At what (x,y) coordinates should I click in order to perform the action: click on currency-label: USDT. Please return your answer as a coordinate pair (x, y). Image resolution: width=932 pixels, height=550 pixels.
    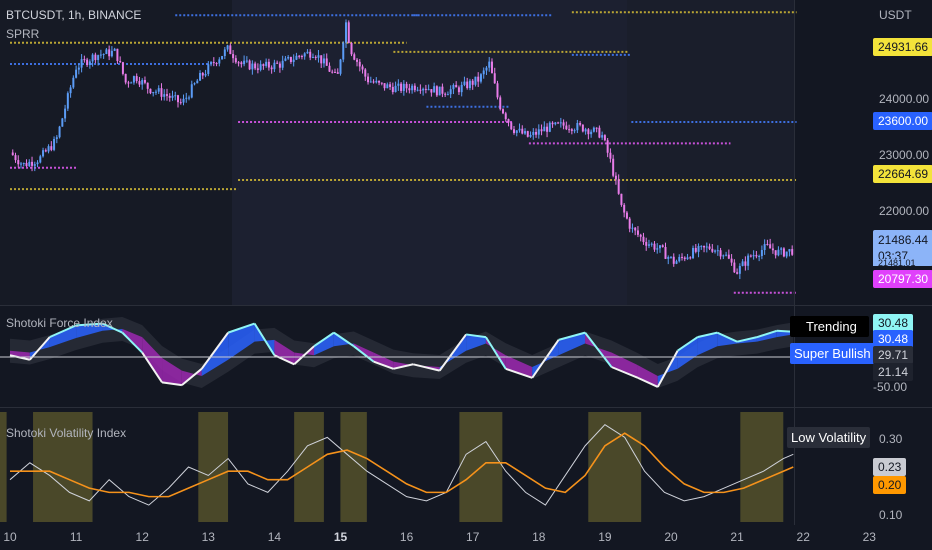
    Looking at the image, I should click on (895, 15).